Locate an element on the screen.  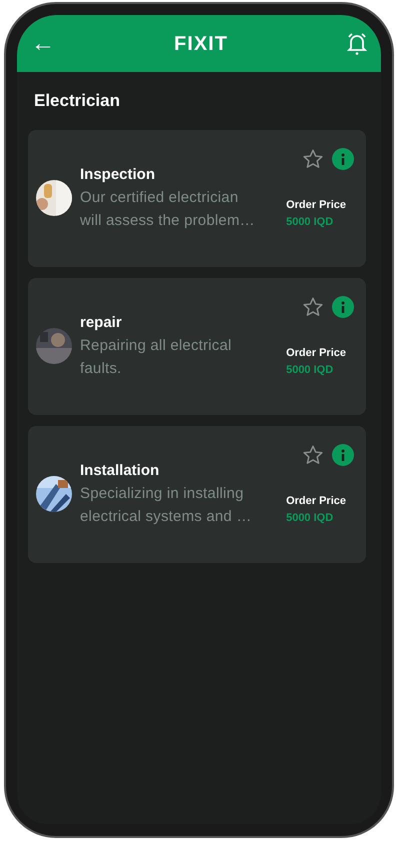
service-card: repair Repairing all electrical faults. Order Price 5000 IQD is located at coordinates (197, 346).